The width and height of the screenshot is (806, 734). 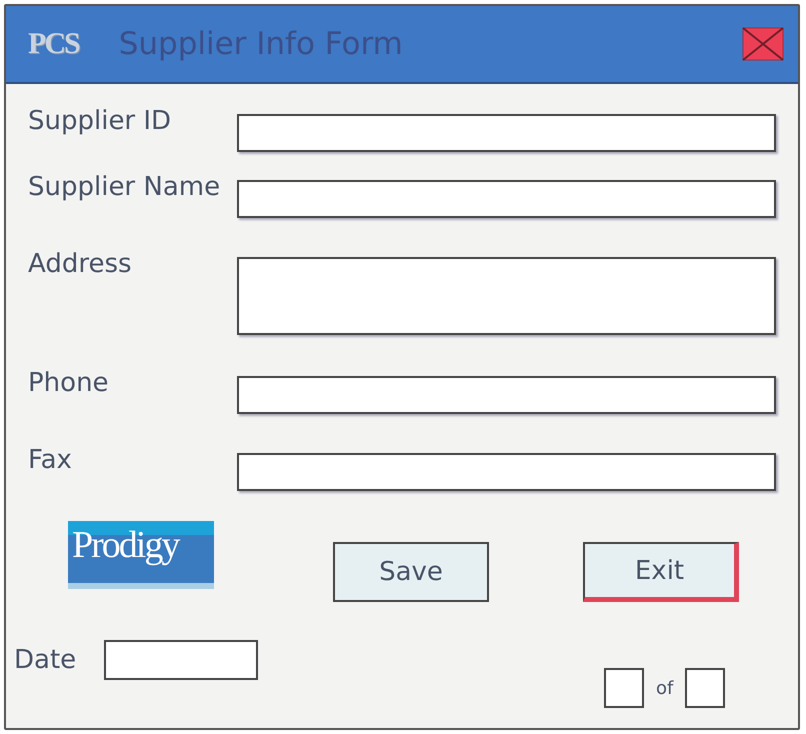 What do you see at coordinates (261, 44) in the screenshot?
I see `window-title: Supplier Info Form` at bounding box center [261, 44].